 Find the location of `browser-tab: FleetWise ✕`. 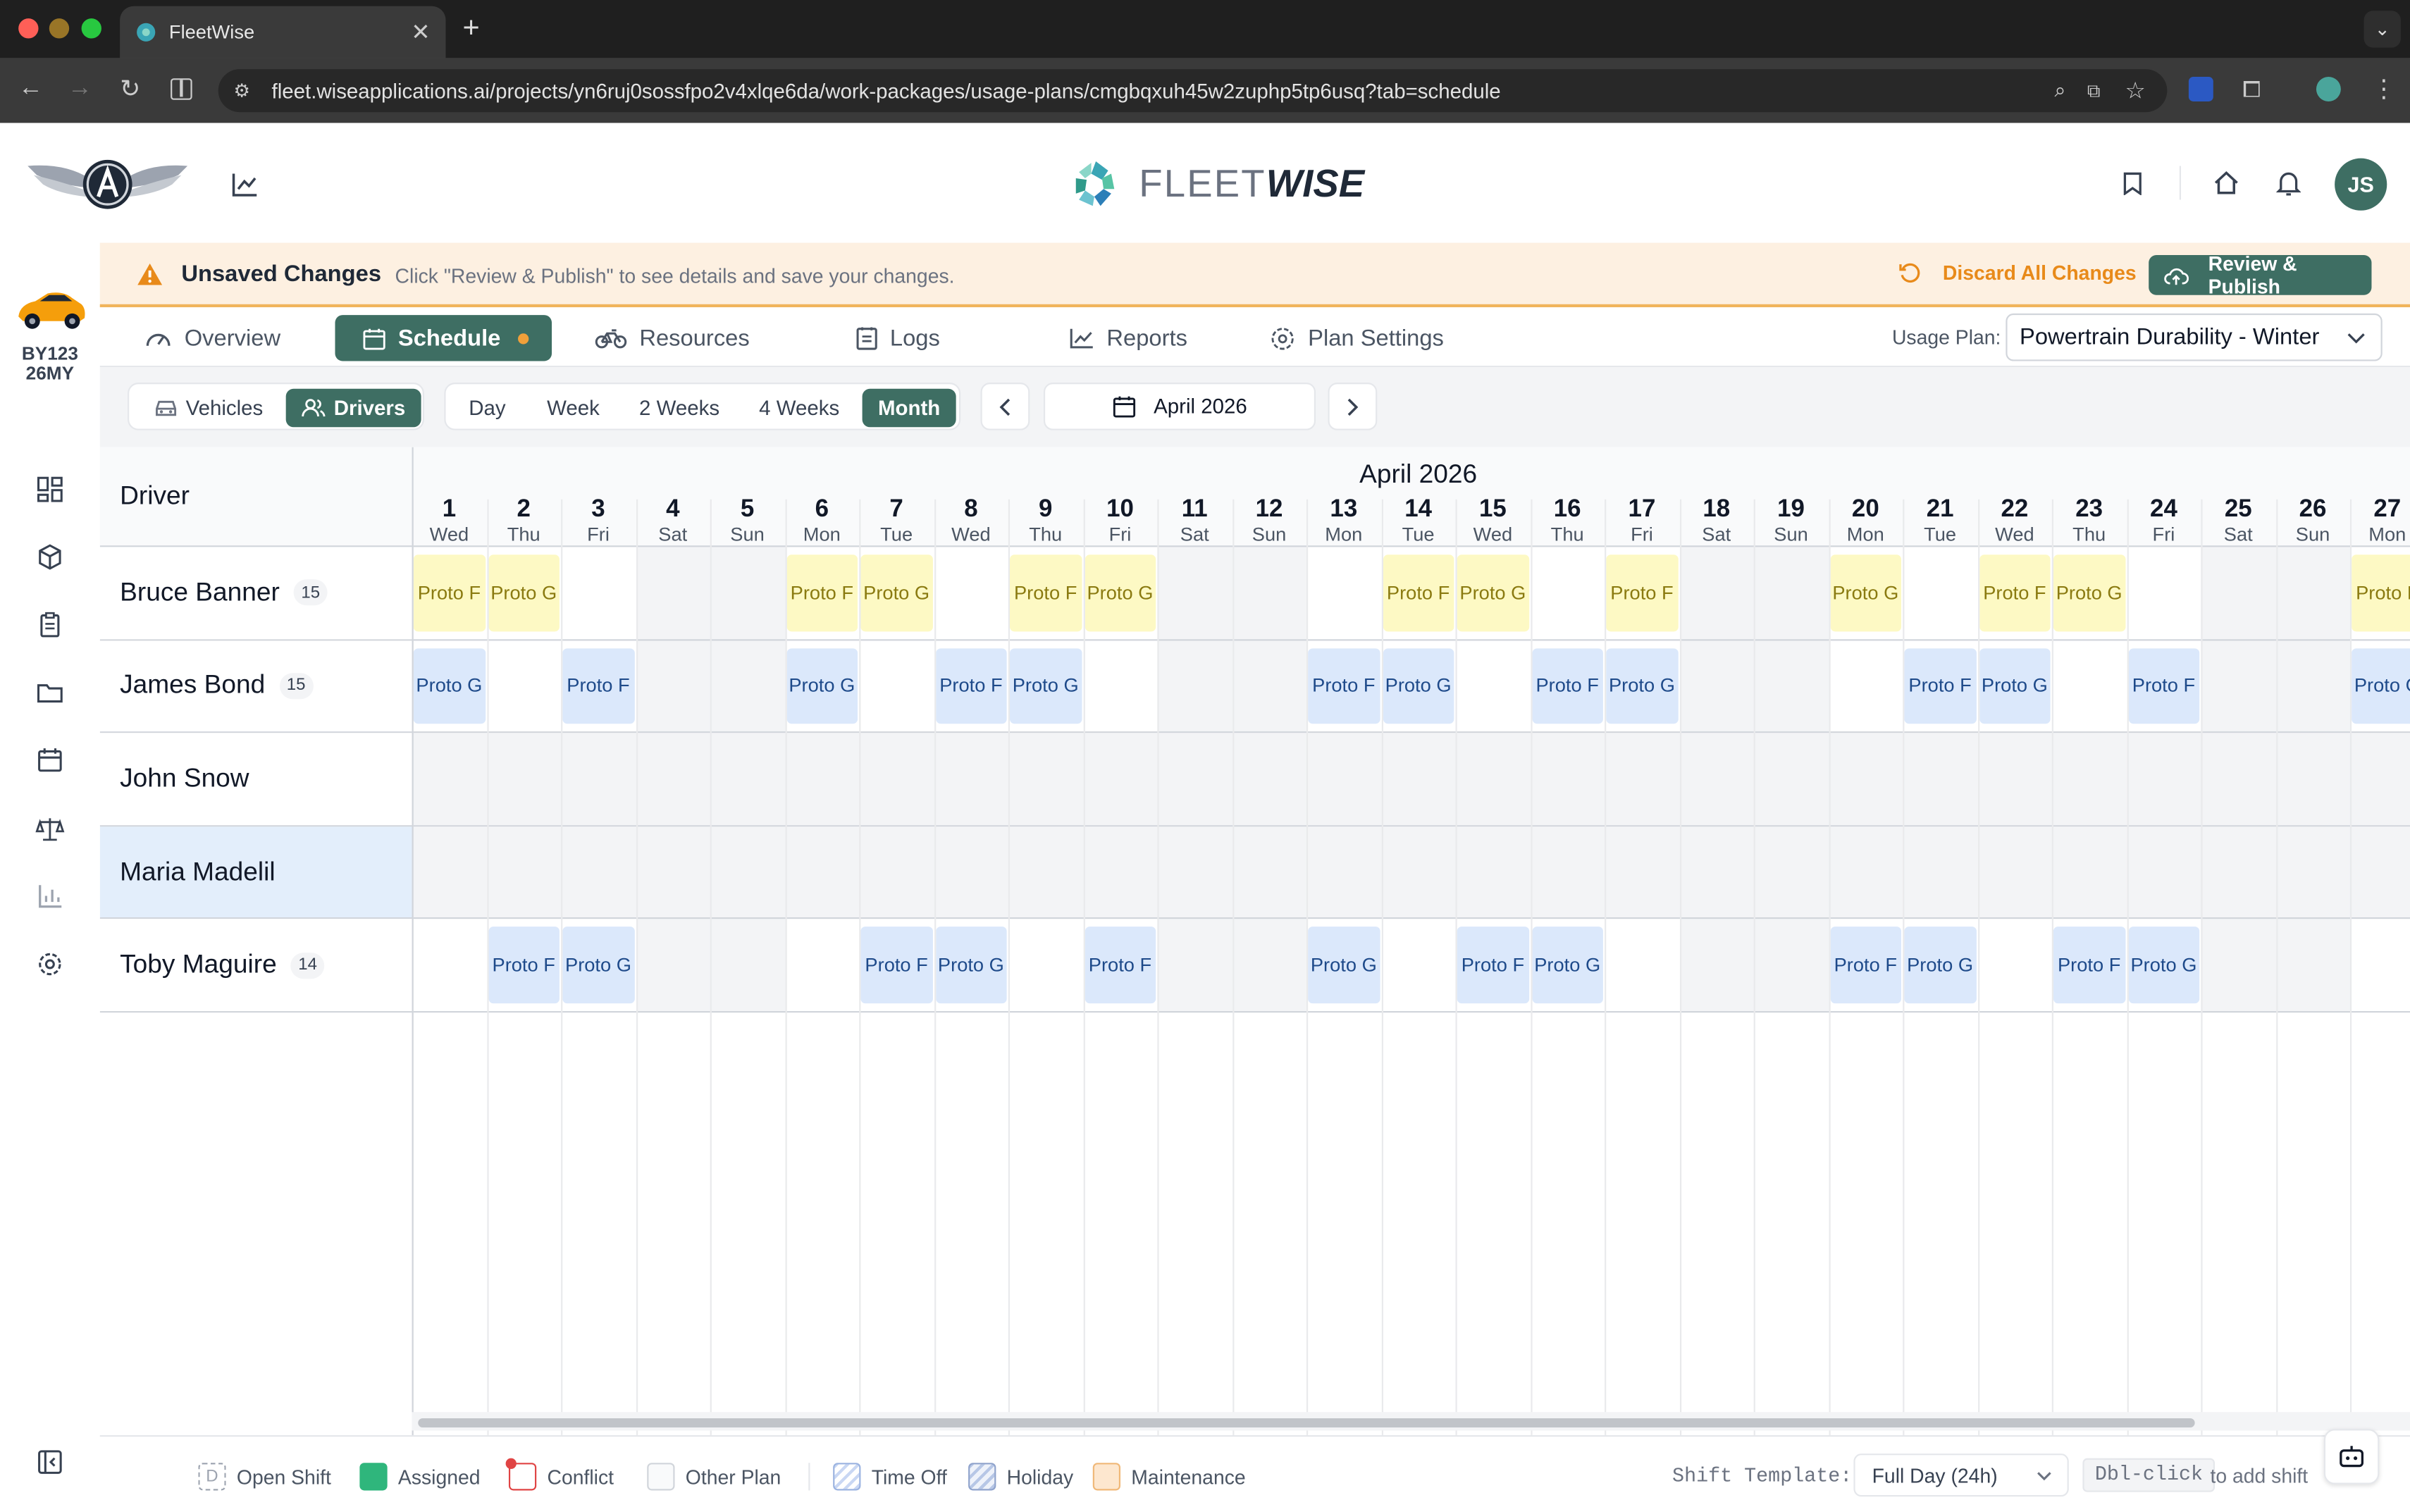

browser-tab: FleetWise ✕ is located at coordinates (283, 32).